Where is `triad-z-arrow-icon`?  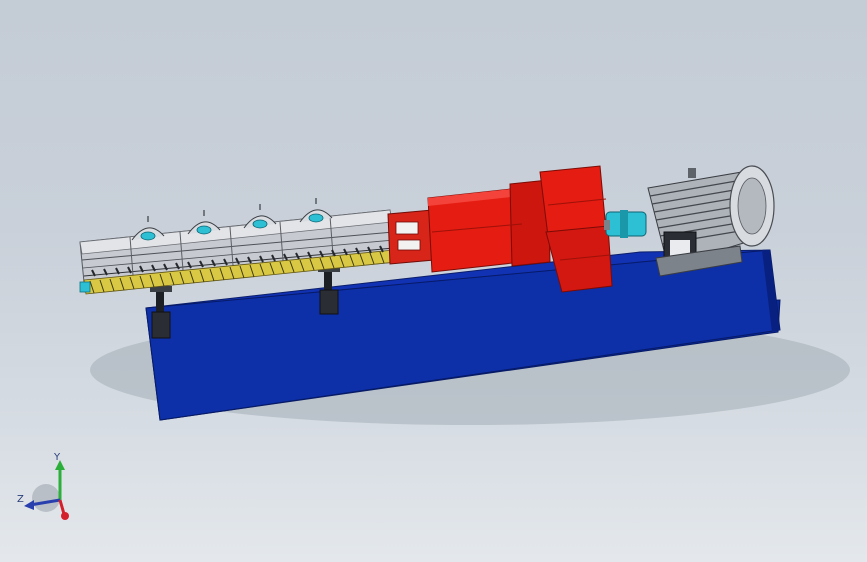 triad-z-arrow-icon is located at coordinates (29, 505).